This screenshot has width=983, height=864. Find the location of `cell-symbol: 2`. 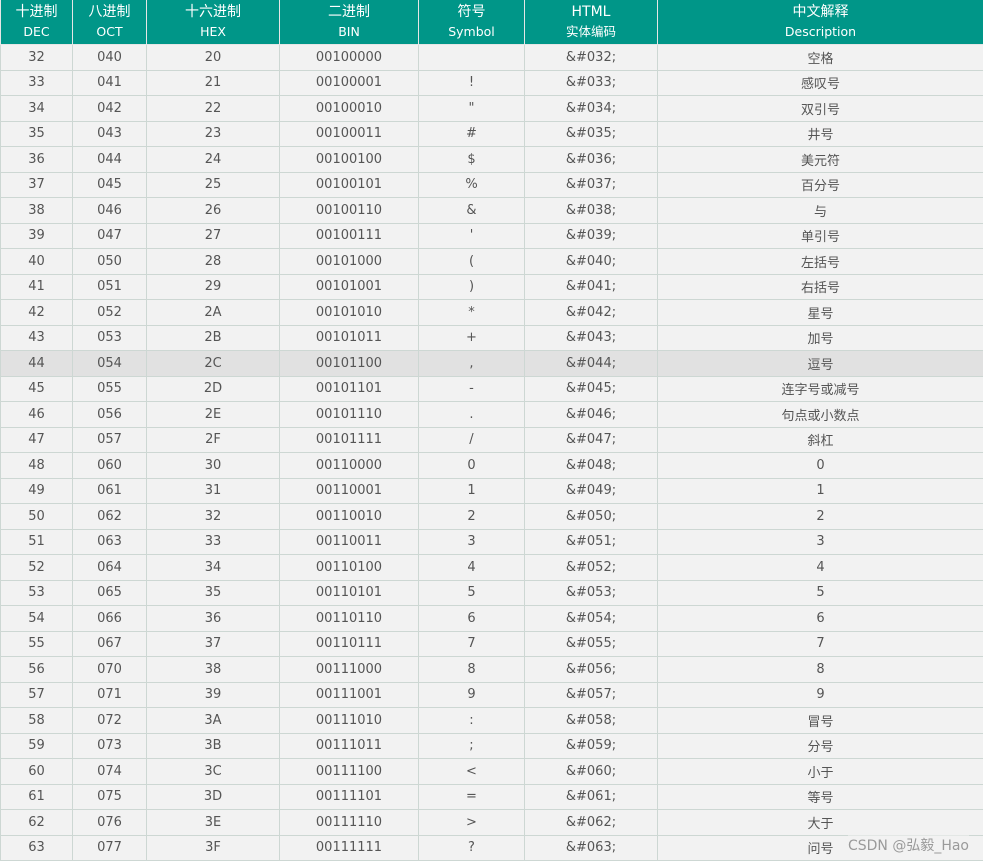

cell-symbol: 2 is located at coordinates (471, 516).